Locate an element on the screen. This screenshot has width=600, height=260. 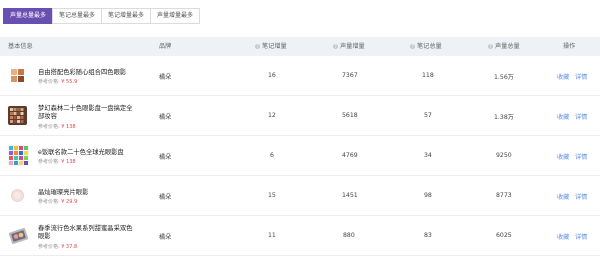
product-name: 自由搭配色彩随心组合四色眼影 is located at coordinates (93, 73).